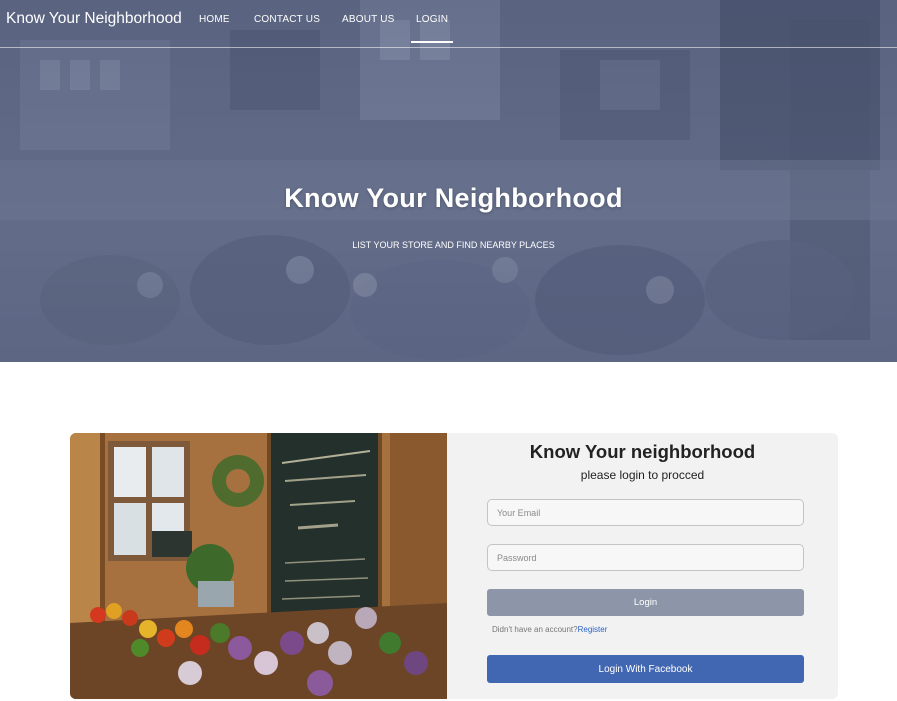 The image size is (897, 701). What do you see at coordinates (287, 19) in the screenshot?
I see `nav-contact-us: CONTACT US` at bounding box center [287, 19].